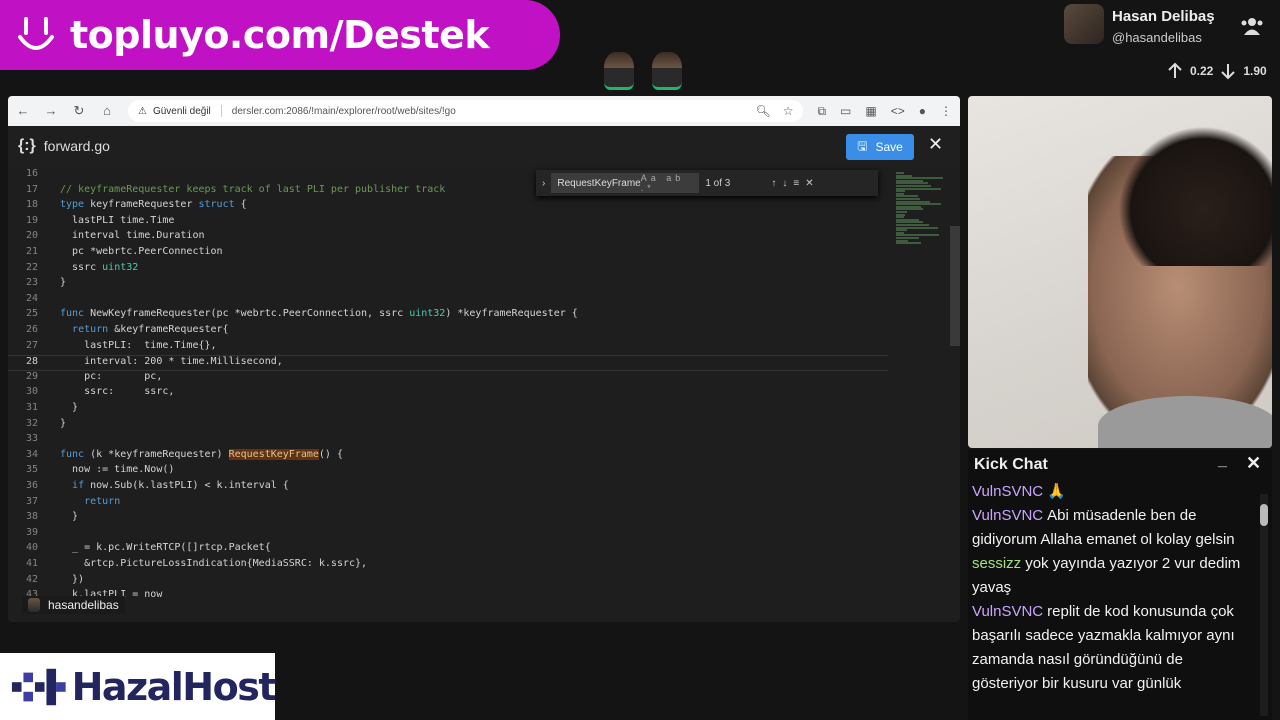  What do you see at coordinates (821, 111) in the screenshot?
I see `extensions-icon: ⧉` at bounding box center [821, 111].